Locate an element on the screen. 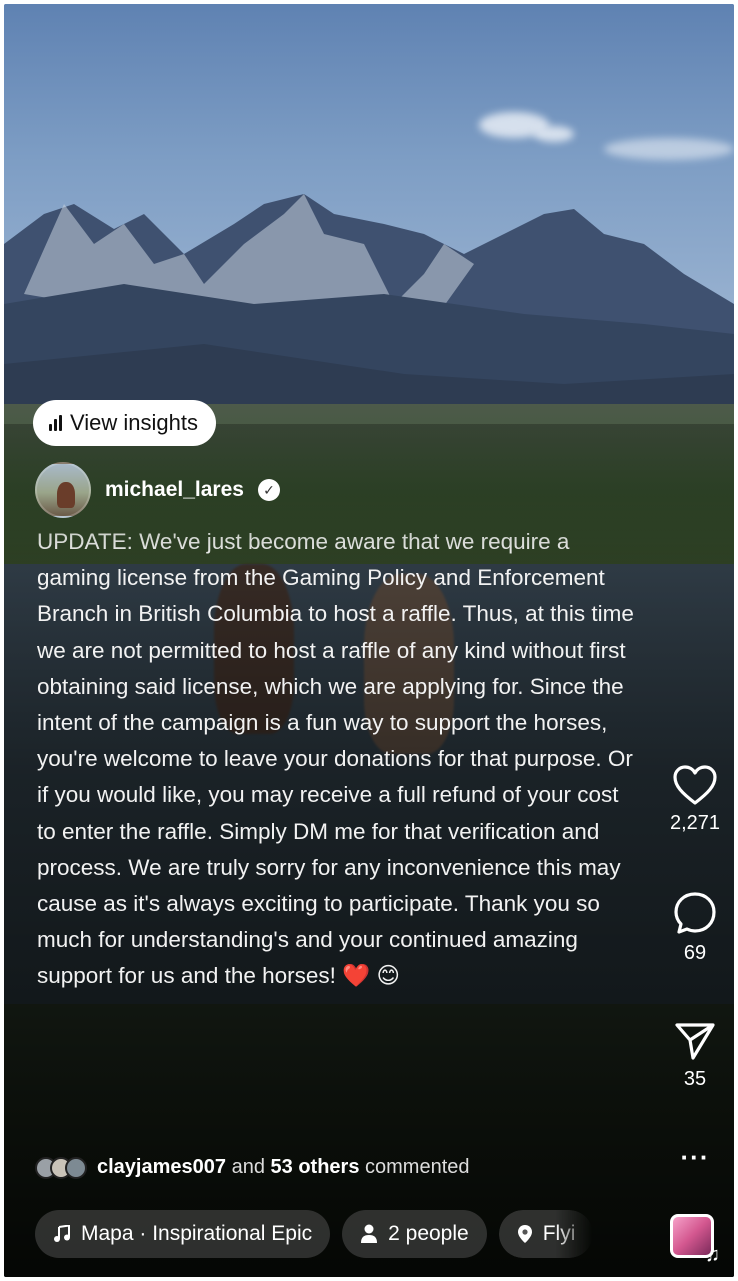  like-action: 2,271 is located at coordinates (693, 799).